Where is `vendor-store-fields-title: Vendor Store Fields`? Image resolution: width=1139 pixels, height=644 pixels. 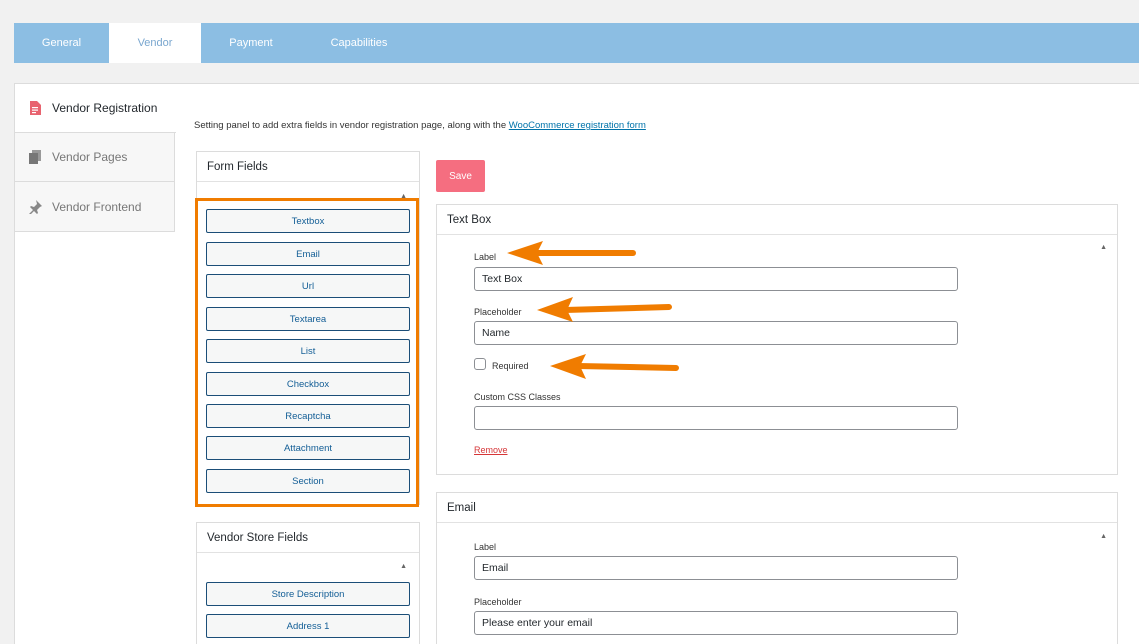 vendor-store-fields-title: Vendor Store Fields is located at coordinates (308, 538).